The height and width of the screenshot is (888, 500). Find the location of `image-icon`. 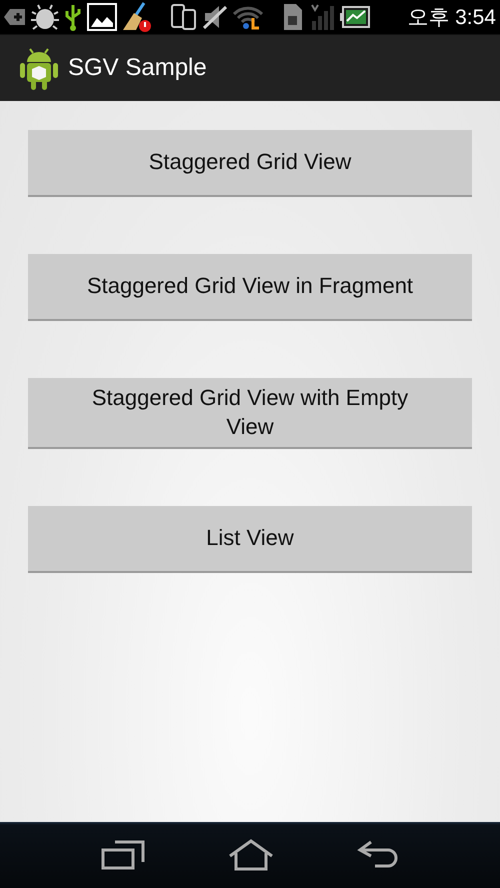

image-icon is located at coordinates (102, 17).